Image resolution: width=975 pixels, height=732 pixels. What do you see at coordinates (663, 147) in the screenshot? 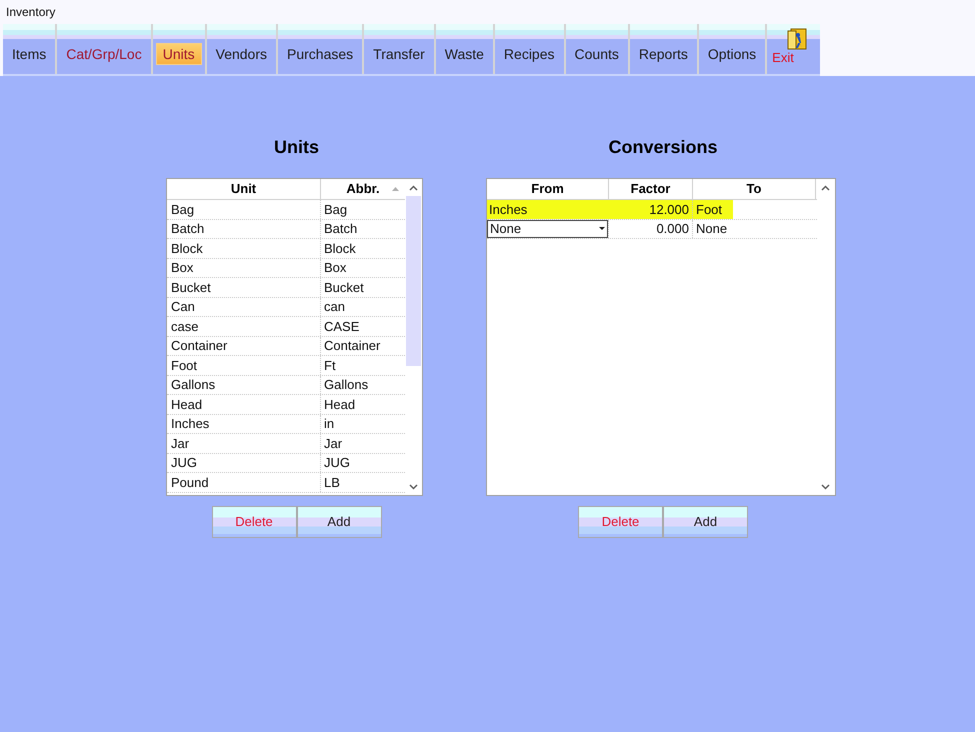
I see `conversions-title: Conversions` at bounding box center [663, 147].